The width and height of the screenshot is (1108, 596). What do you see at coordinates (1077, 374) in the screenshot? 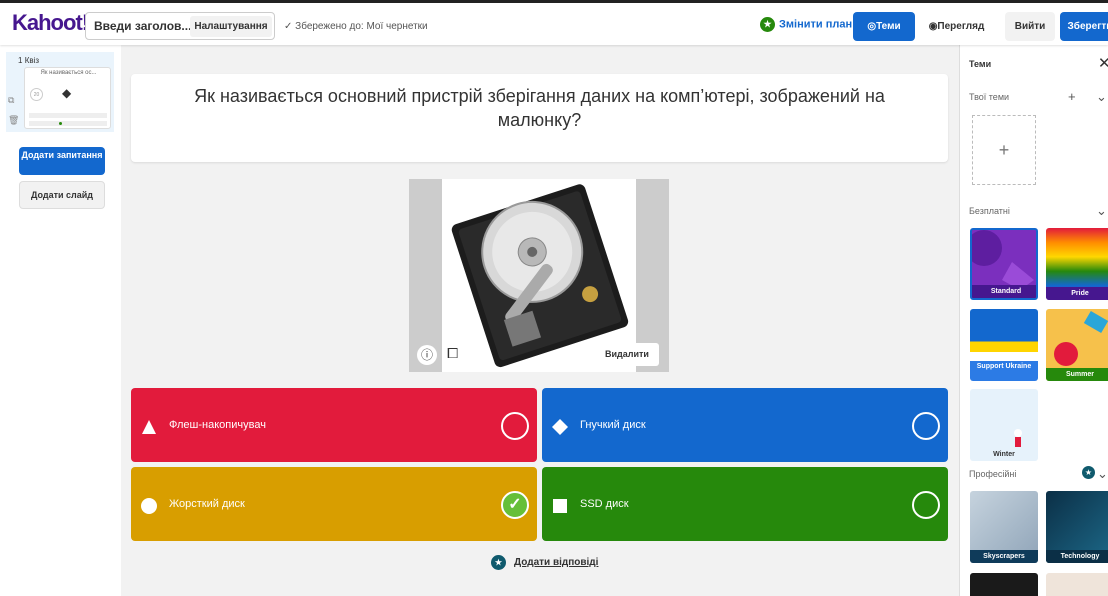
I see `theme-name: Summer` at bounding box center [1077, 374].